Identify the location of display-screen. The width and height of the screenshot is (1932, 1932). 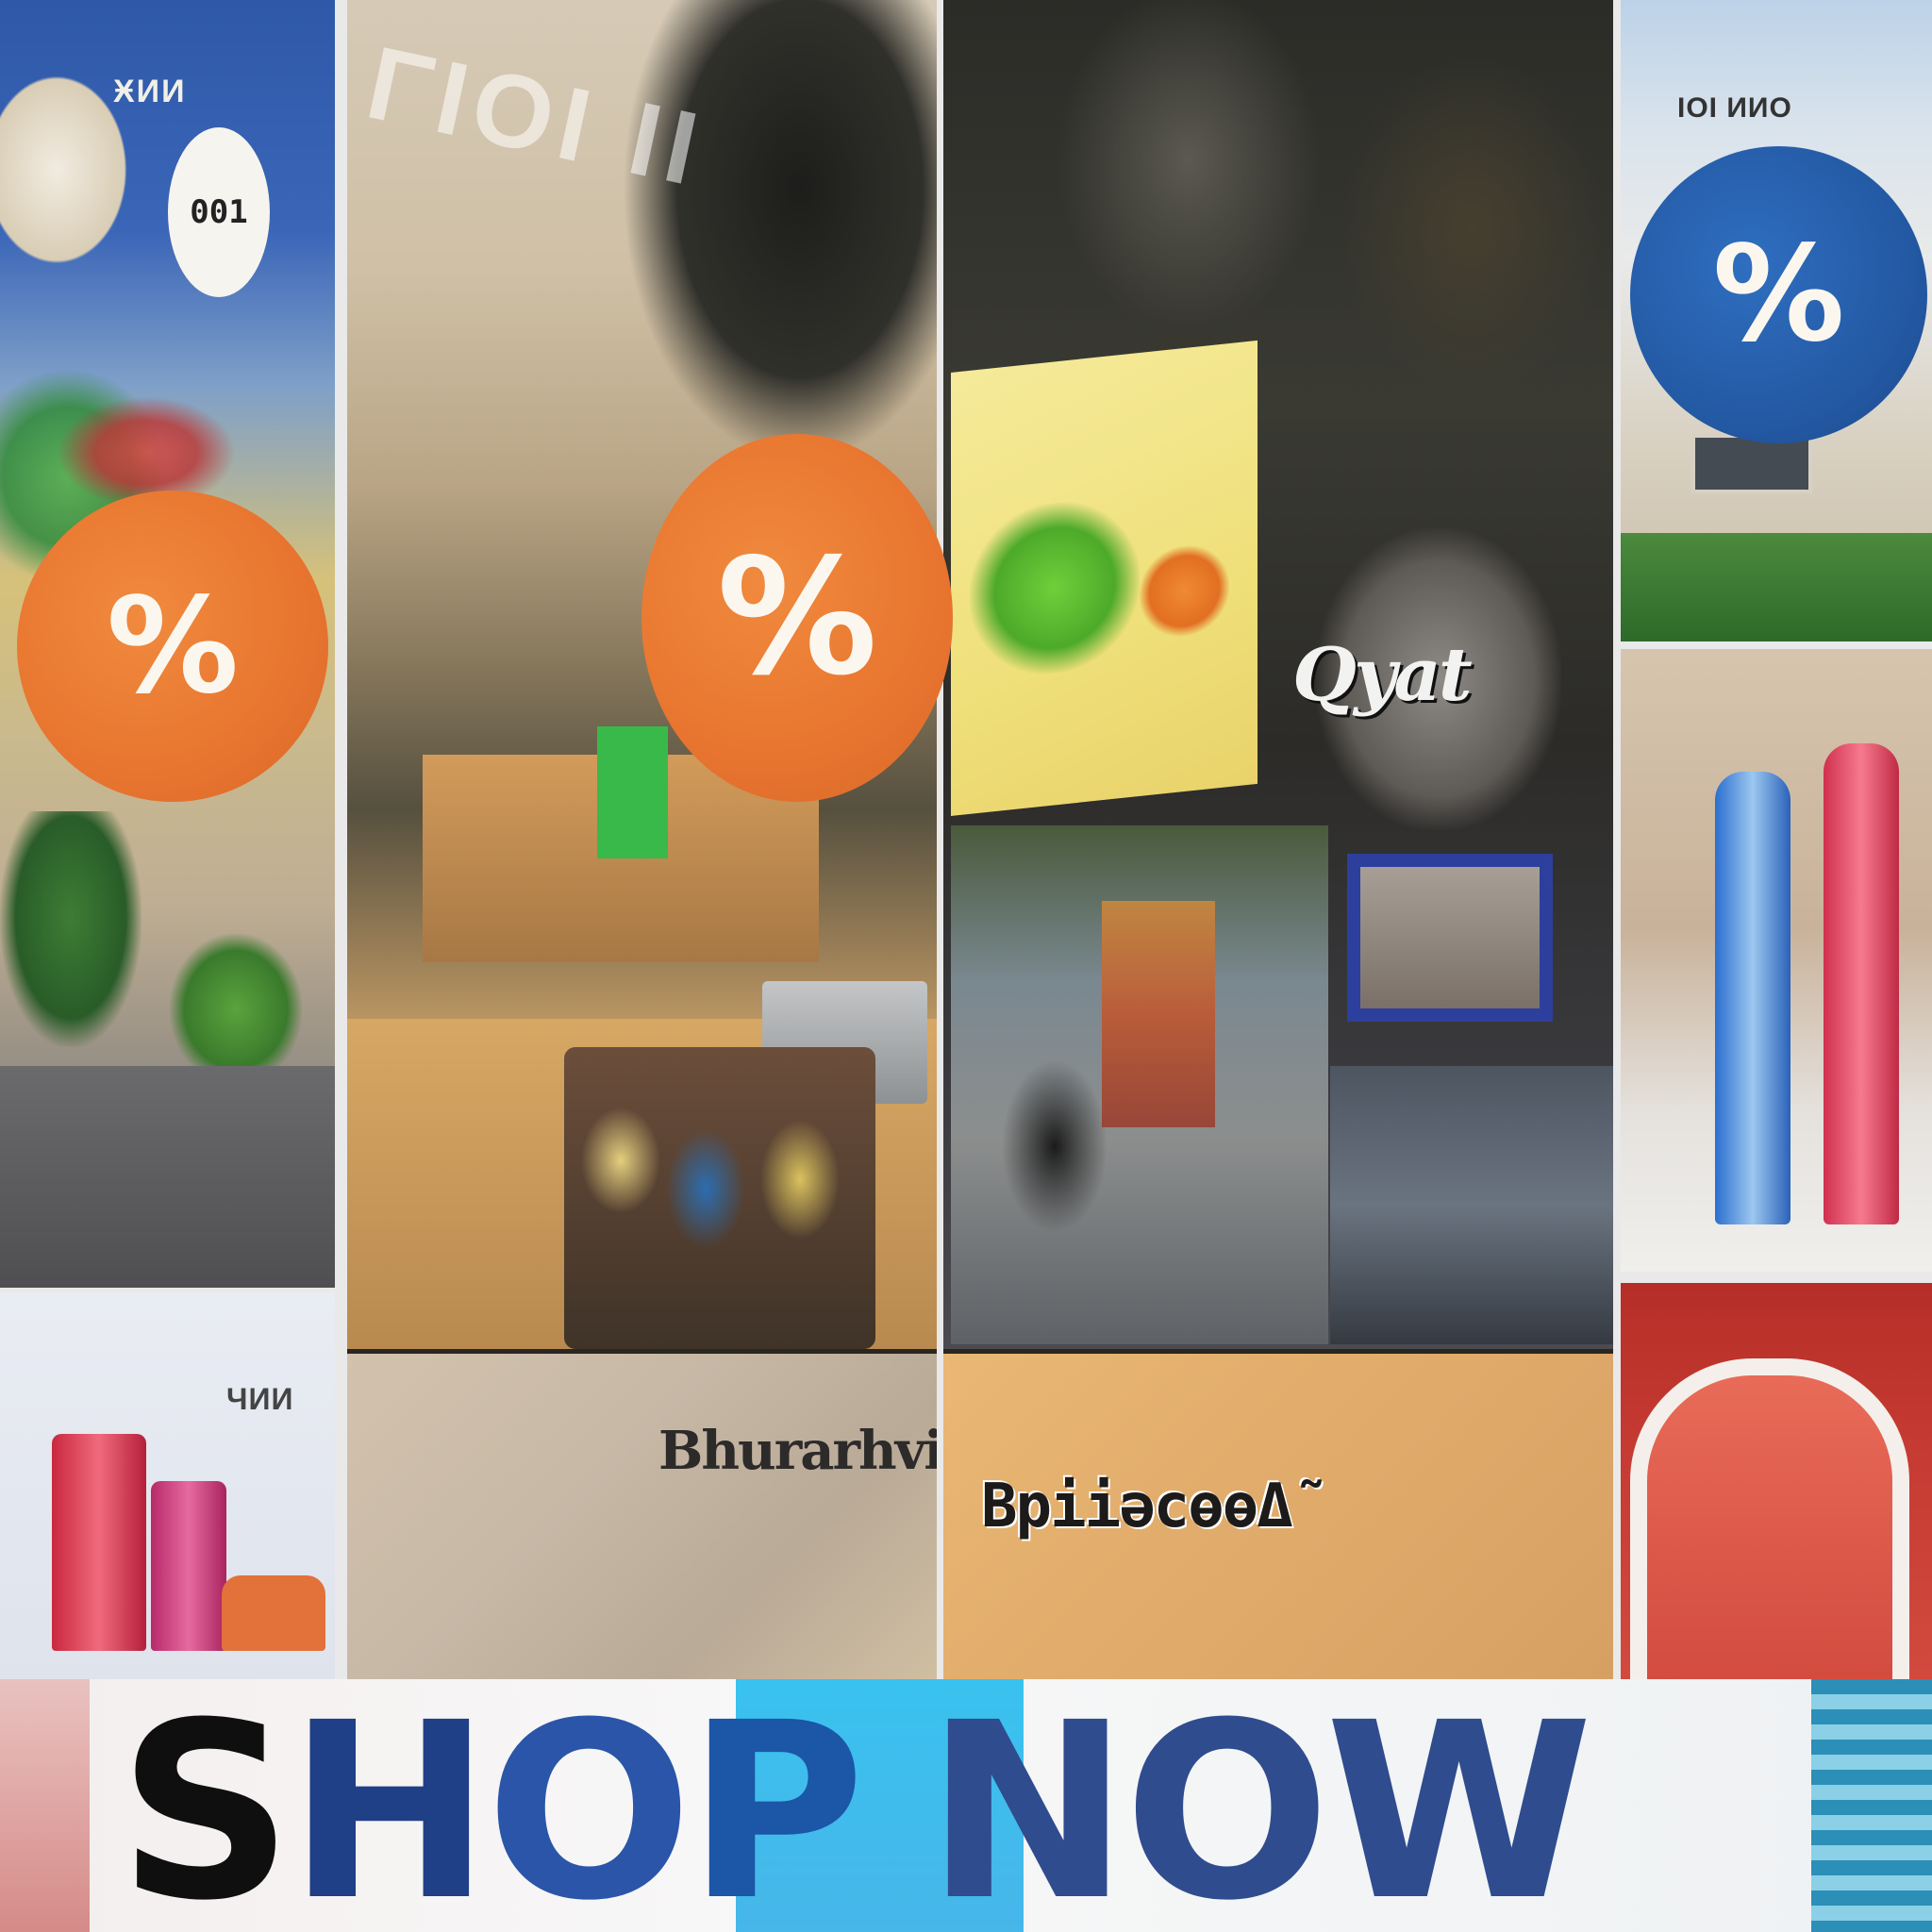
(1450, 938).